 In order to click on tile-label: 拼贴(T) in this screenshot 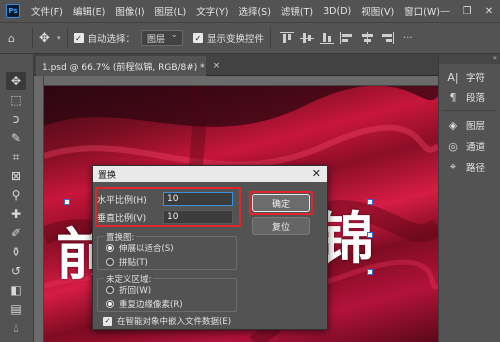, I will do `click(133, 263)`.